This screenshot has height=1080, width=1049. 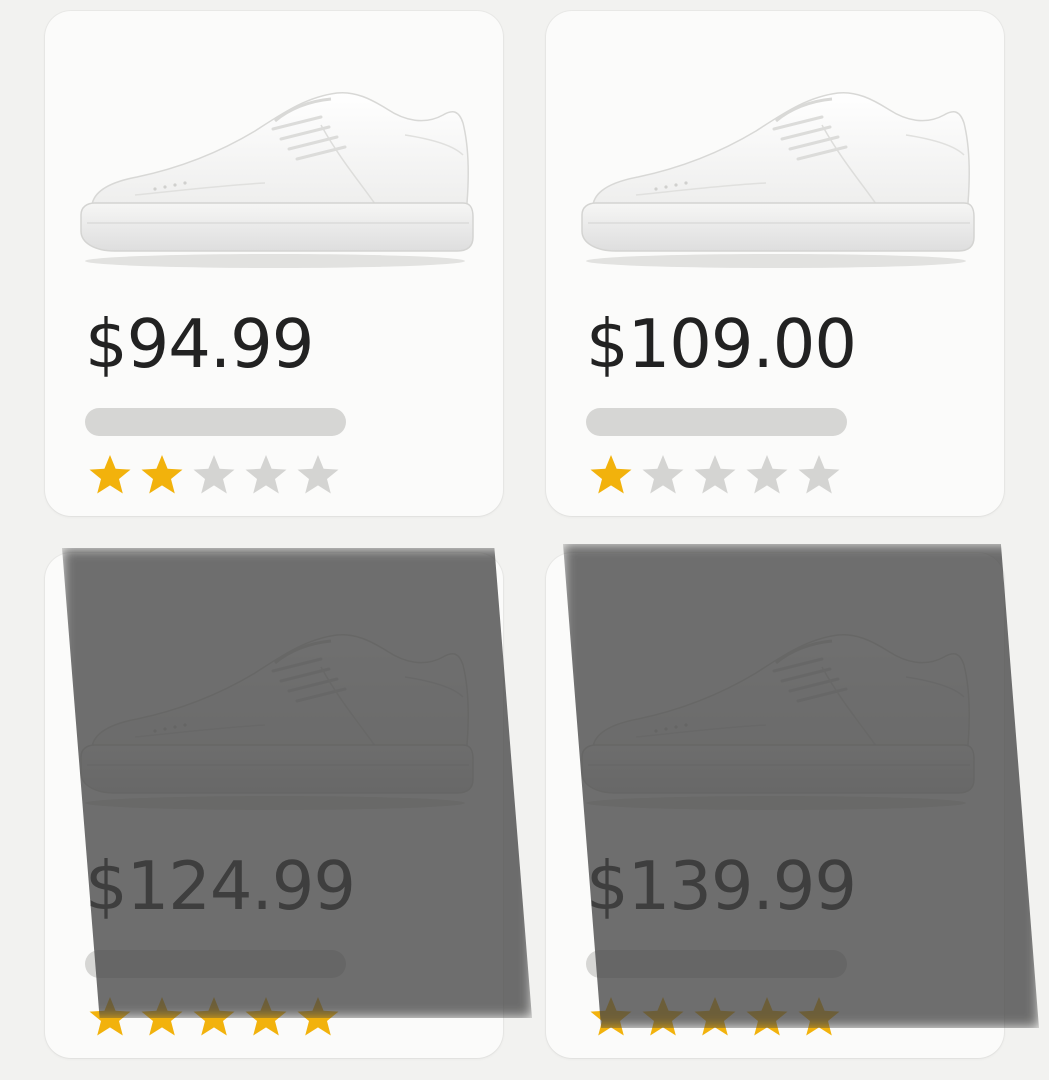 I want to click on product-price: $109.00, so click(x=721, y=344).